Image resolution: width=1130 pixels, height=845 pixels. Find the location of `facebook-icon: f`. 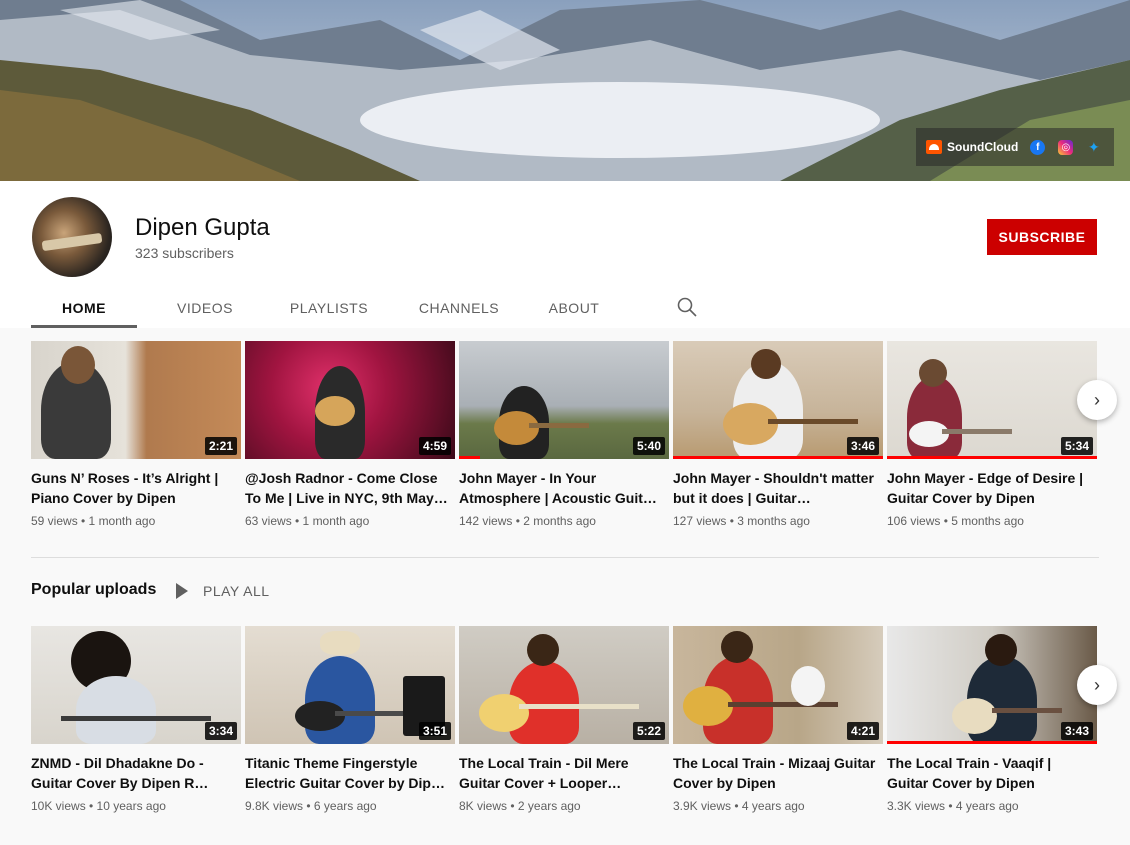

facebook-icon: f is located at coordinates (1038, 147).